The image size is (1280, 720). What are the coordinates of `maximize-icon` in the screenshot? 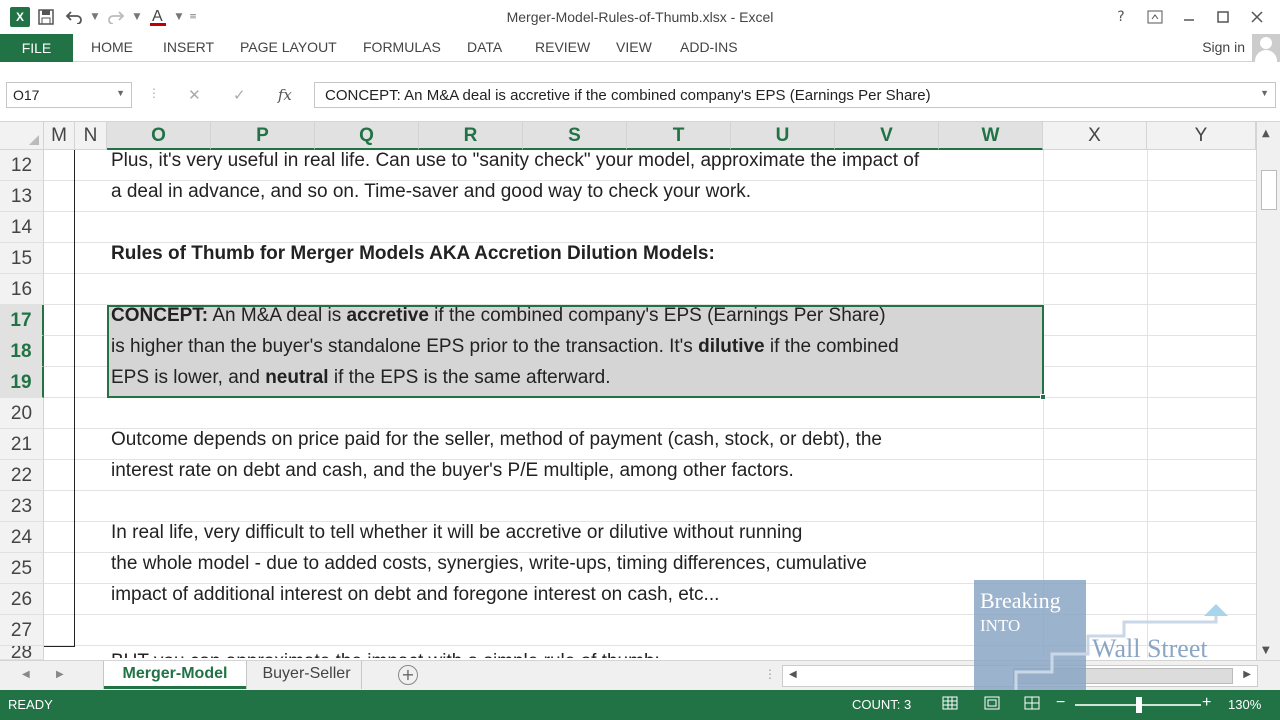 It's located at (1223, 17).